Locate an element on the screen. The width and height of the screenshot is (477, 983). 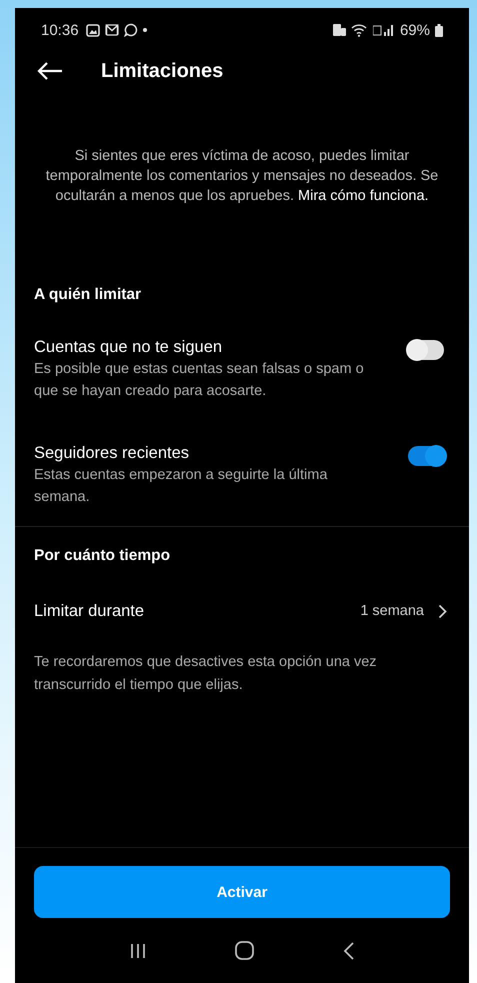
status-time: 10:36 is located at coordinates (60, 30).